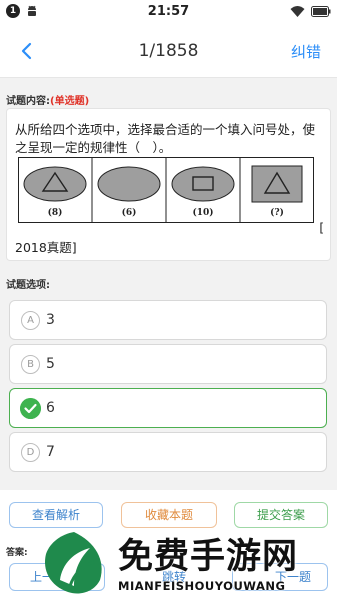 Image resolution: width=337 pixels, height=600 pixels. What do you see at coordinates (73, 563) in the screenshot?
I see `watermark-logo-icon` at bounding box center [73, 563].